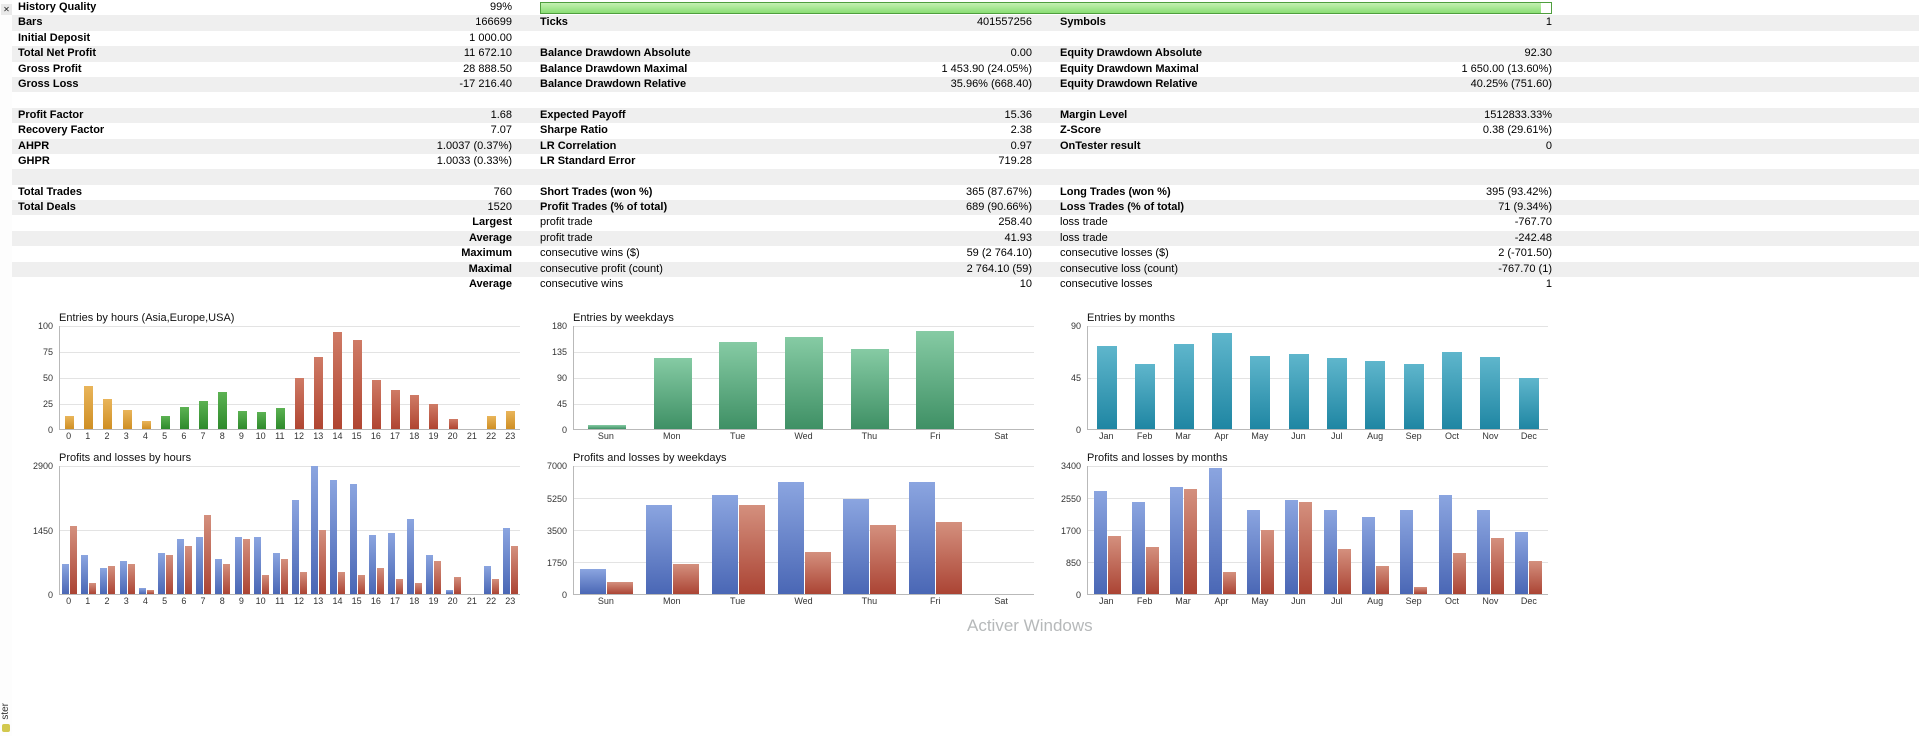  What do you see at coordinates (34, 160) in the screenshot?
I see `stat-label: GHPR` at bounding box center [34, 160].